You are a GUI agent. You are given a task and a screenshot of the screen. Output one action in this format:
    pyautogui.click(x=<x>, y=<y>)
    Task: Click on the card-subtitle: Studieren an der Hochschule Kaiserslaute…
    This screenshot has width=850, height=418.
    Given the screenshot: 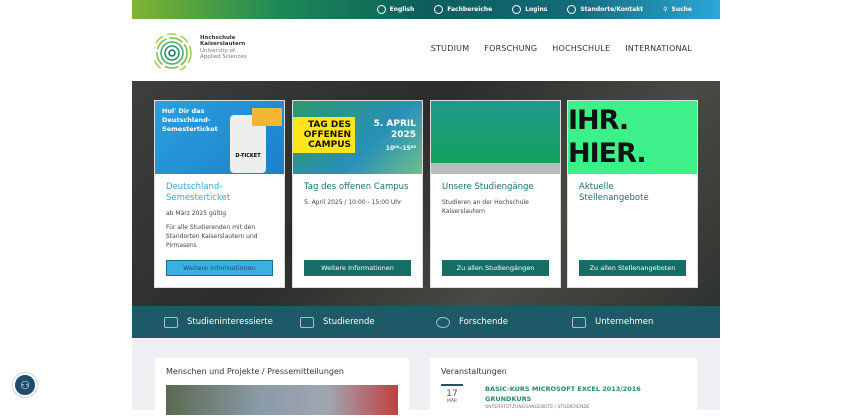 What is the action you would take?
    pyautogui.click(x=485, y=207)
    